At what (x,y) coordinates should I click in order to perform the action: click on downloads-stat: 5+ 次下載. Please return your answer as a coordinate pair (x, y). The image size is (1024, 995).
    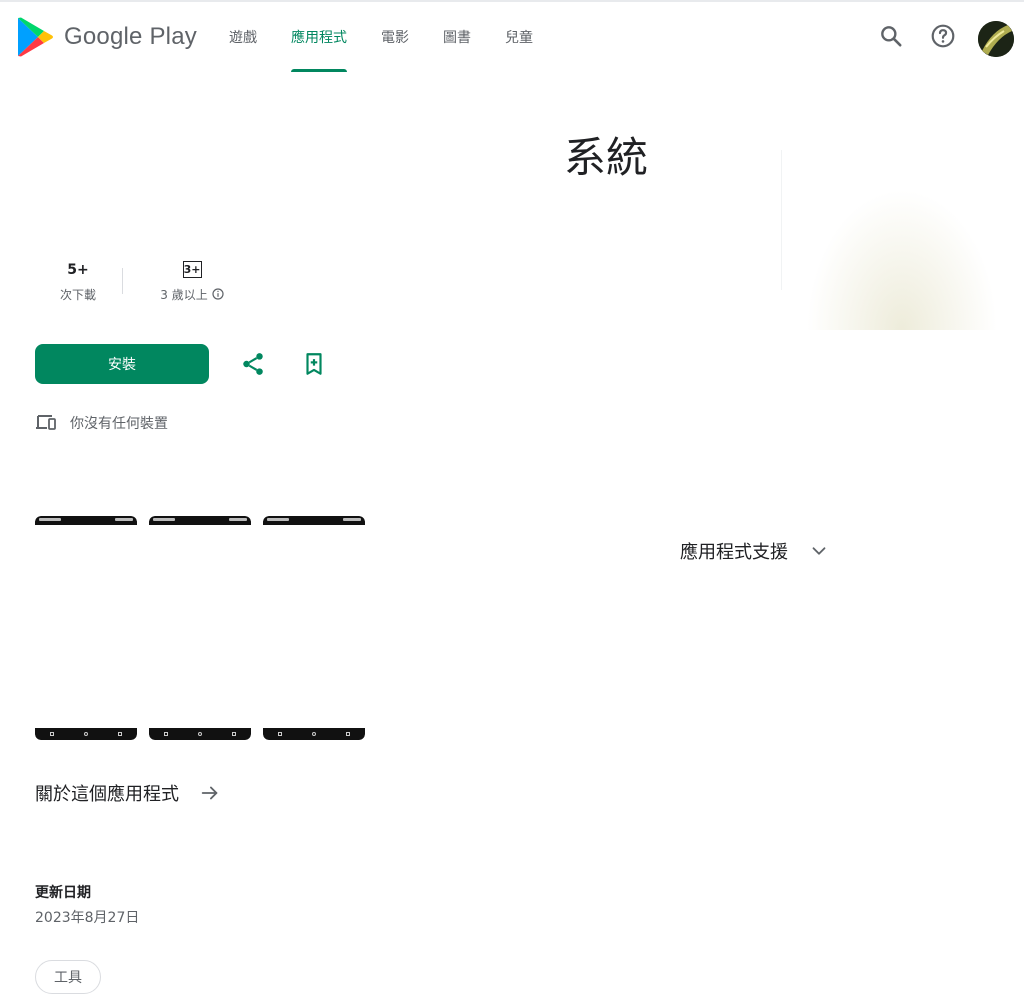
    Looking at the image, I should click on (78, 281).